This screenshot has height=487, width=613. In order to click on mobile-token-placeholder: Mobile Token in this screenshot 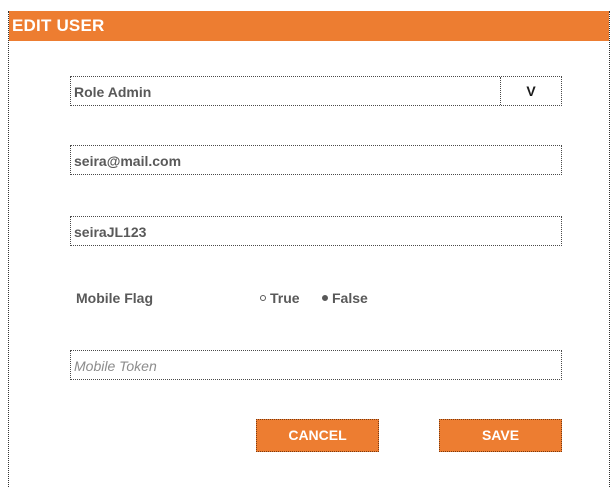, I will do `click(115, 366)`.